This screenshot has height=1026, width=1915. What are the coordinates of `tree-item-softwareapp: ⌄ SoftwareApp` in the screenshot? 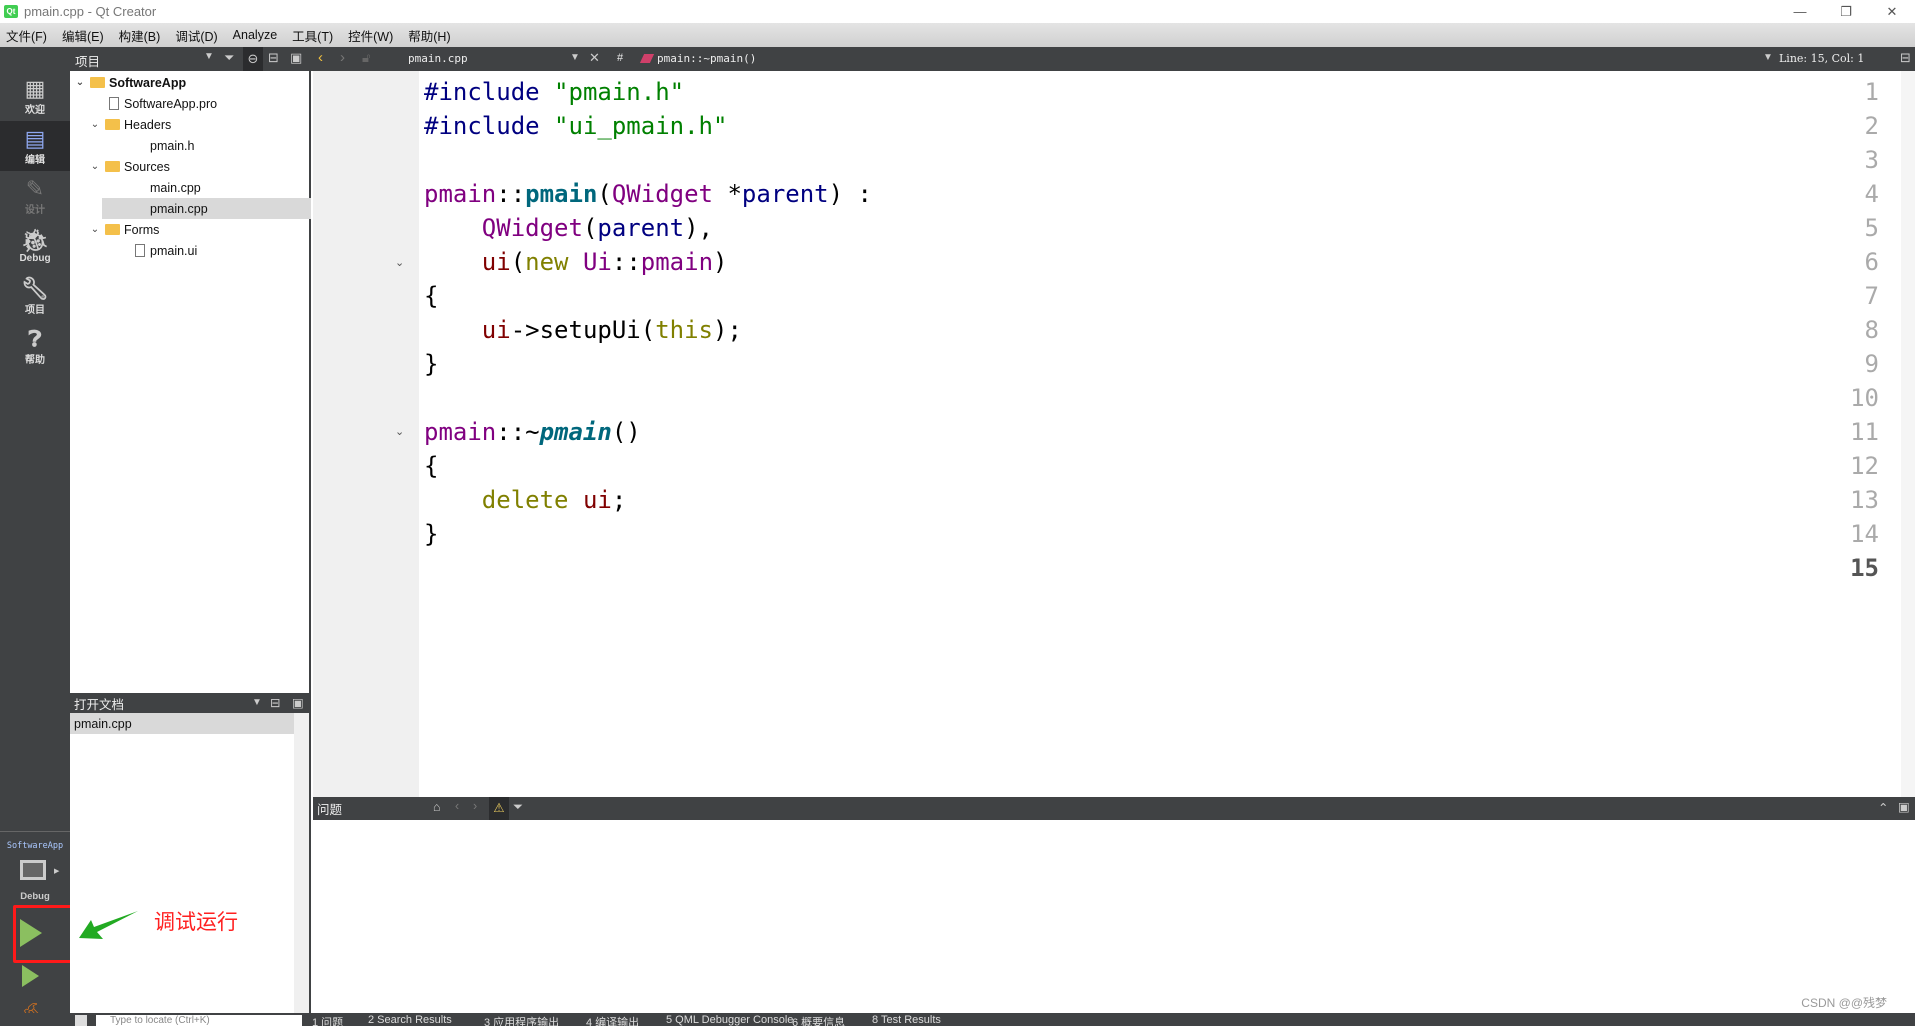 It's located at (190, 82).